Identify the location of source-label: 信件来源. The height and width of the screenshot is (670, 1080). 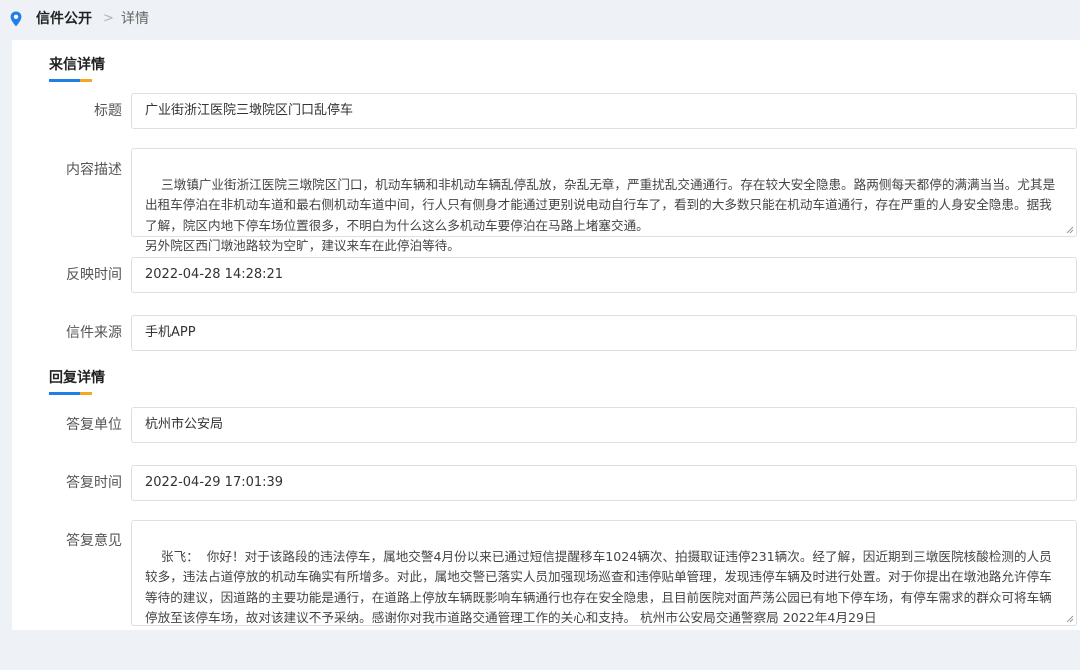
(94, 333).